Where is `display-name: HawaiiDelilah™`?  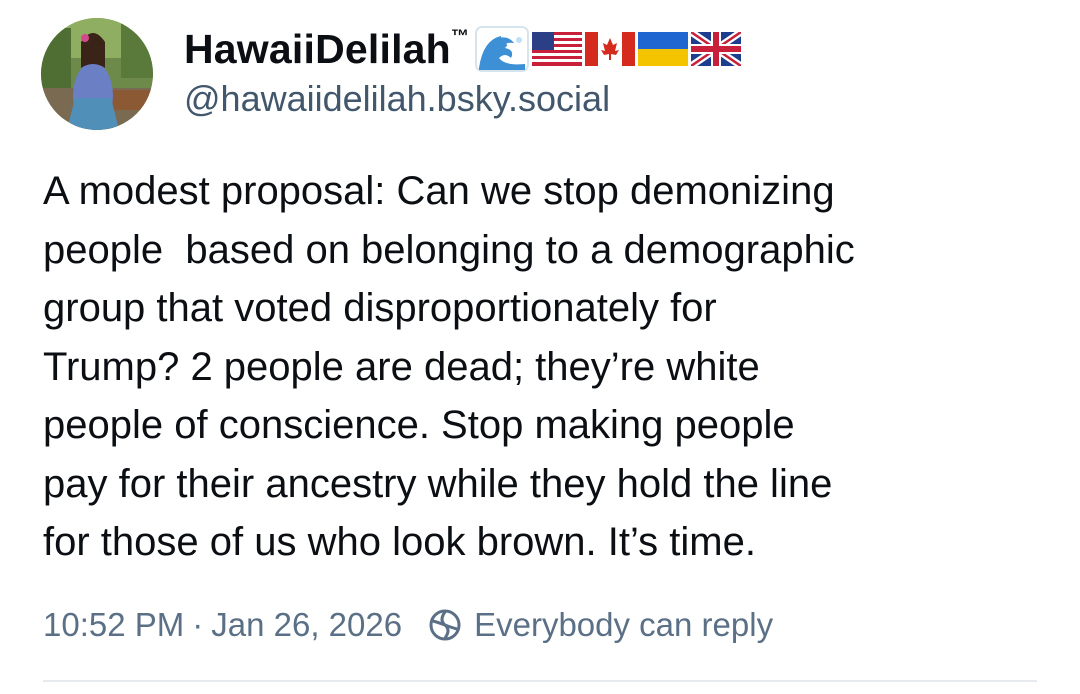 display-name: HawaiiDelilah™ is located at coordinates (326, 49).